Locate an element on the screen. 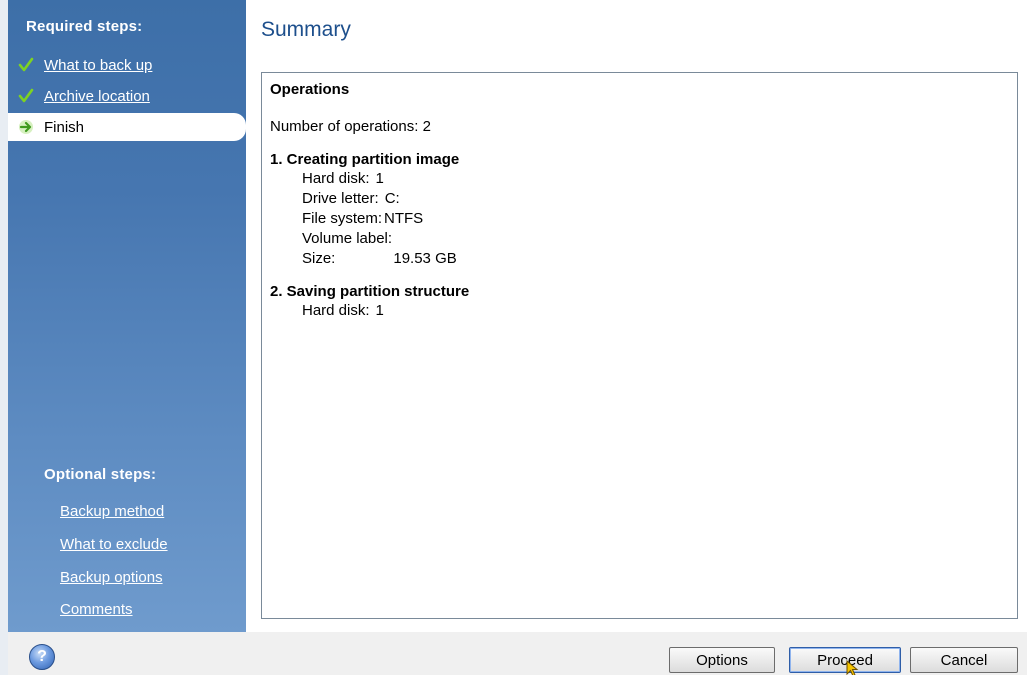  operation-detail-row: Drive letter: C: is located at coordinates (639, 199).